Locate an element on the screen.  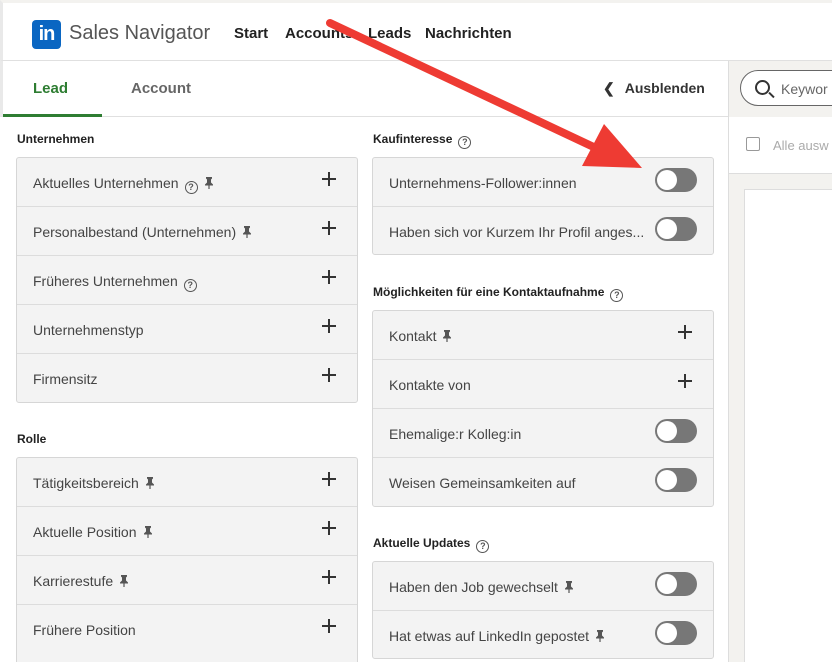
search-placeholder: Keywor is located at coordinates (804, 89).